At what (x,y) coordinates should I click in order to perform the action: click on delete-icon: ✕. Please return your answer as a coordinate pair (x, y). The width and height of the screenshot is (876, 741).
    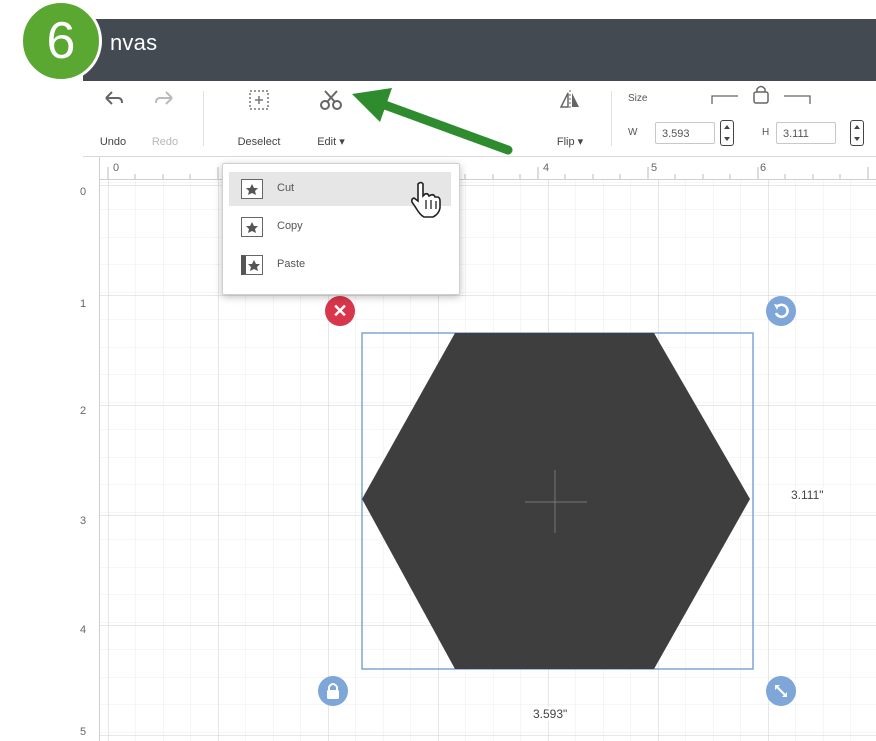
    Looking at the image, I should click on (340, 311).